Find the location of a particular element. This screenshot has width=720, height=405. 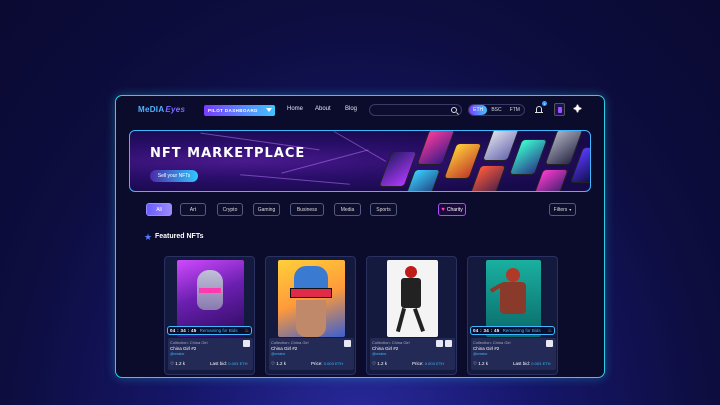

figure-leg is located at coordinates (419, 320).